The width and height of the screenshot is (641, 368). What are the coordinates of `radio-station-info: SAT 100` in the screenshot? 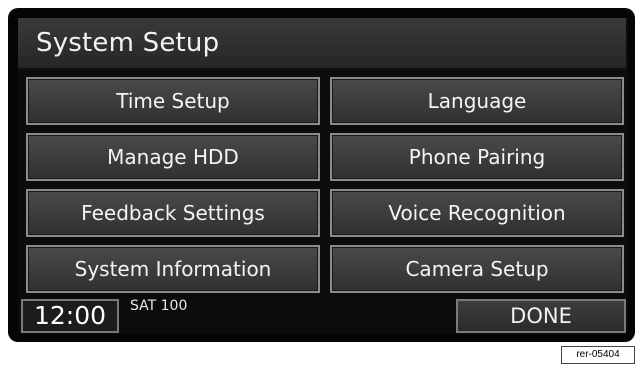 It's located at (159, 306).